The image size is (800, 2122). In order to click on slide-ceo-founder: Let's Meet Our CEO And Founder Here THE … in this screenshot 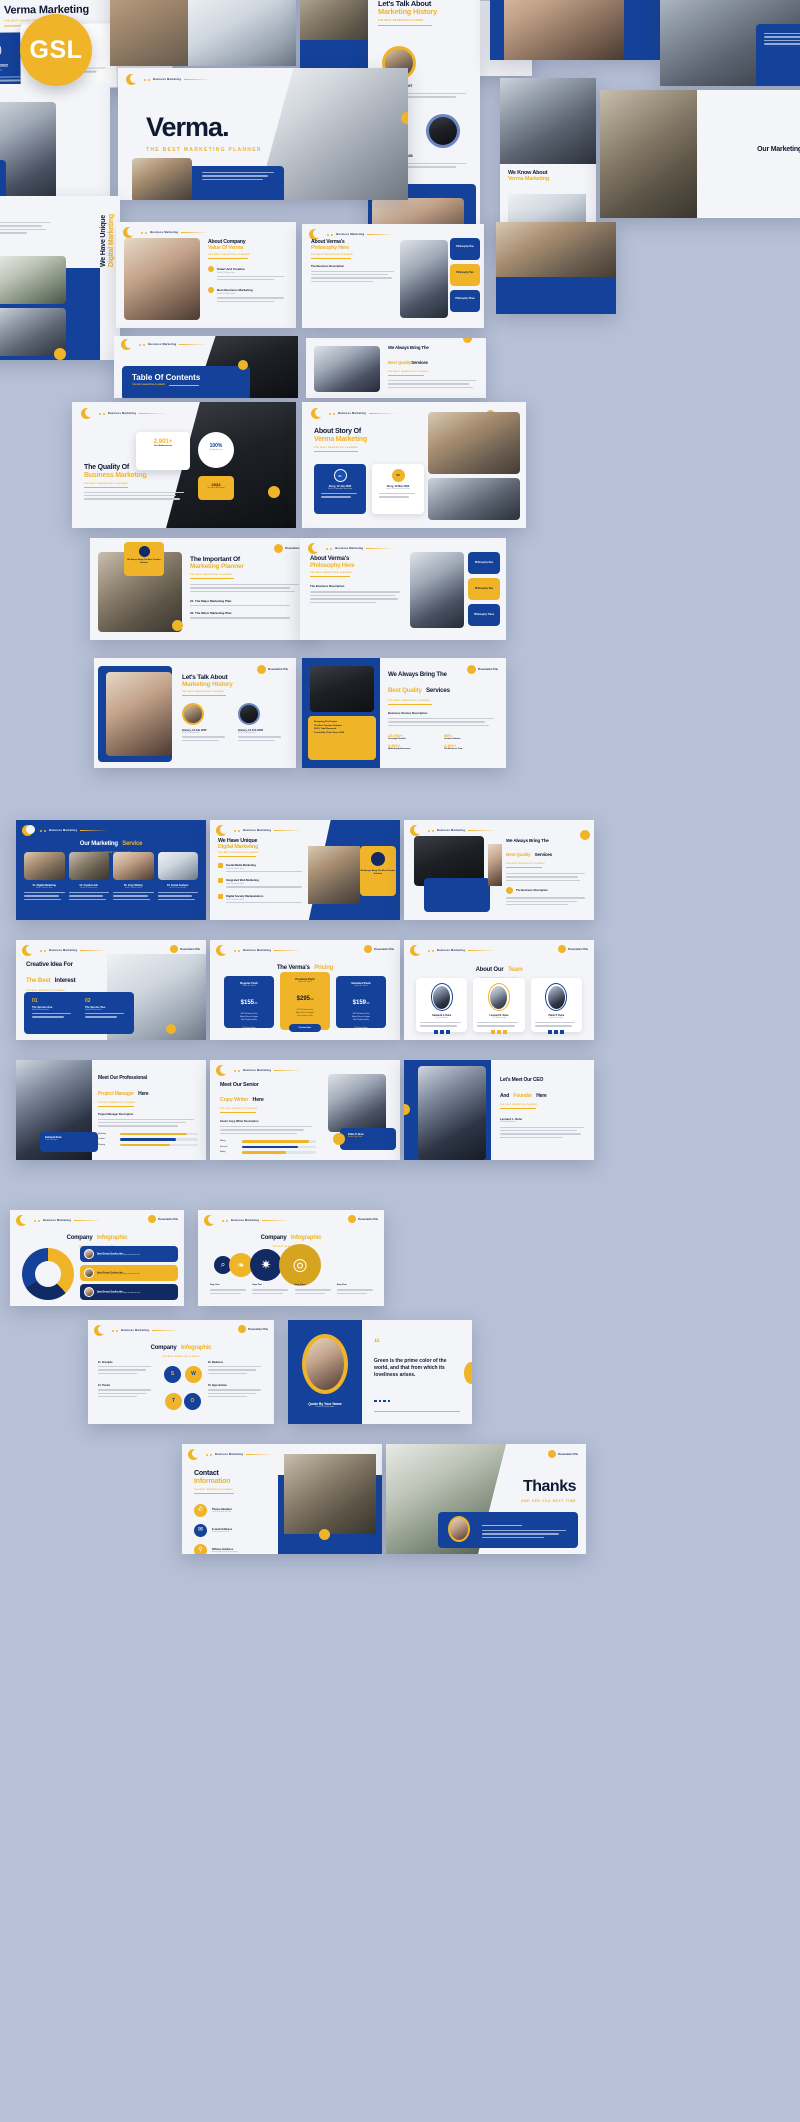, I will do `click(499, 1110)`.